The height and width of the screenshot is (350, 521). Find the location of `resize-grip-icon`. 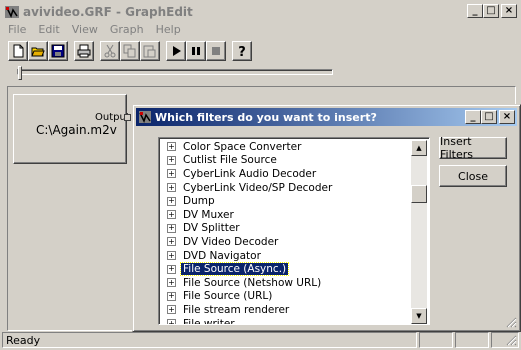

resize-grip-icon is located at coordinates (511, 340).